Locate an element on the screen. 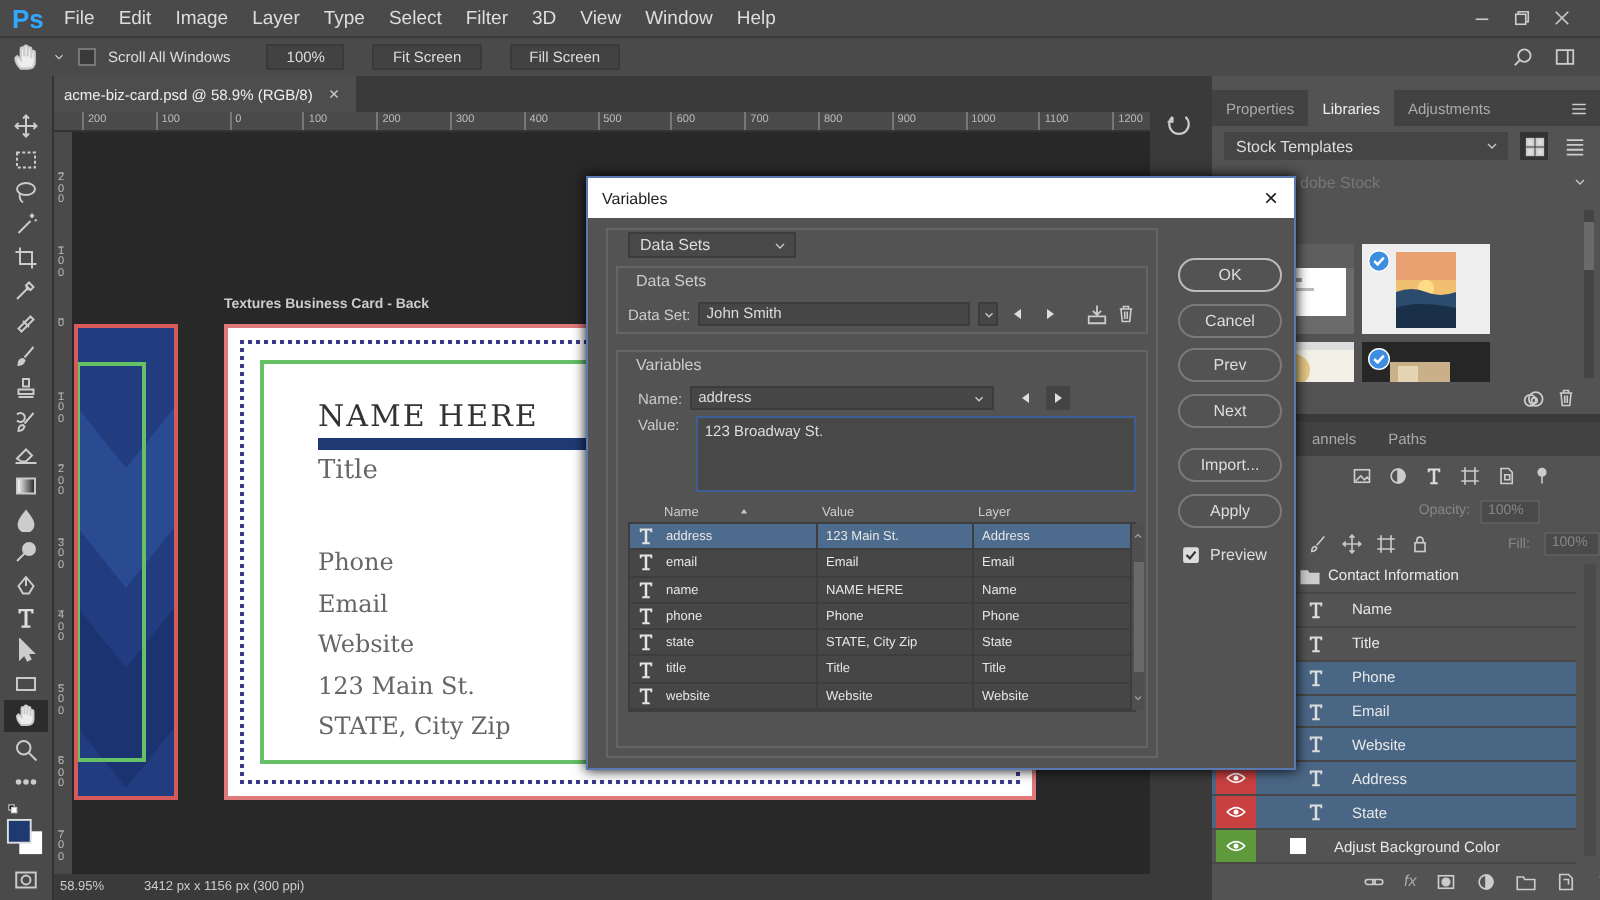  eye-icon is located at coordinates (1236, 846).